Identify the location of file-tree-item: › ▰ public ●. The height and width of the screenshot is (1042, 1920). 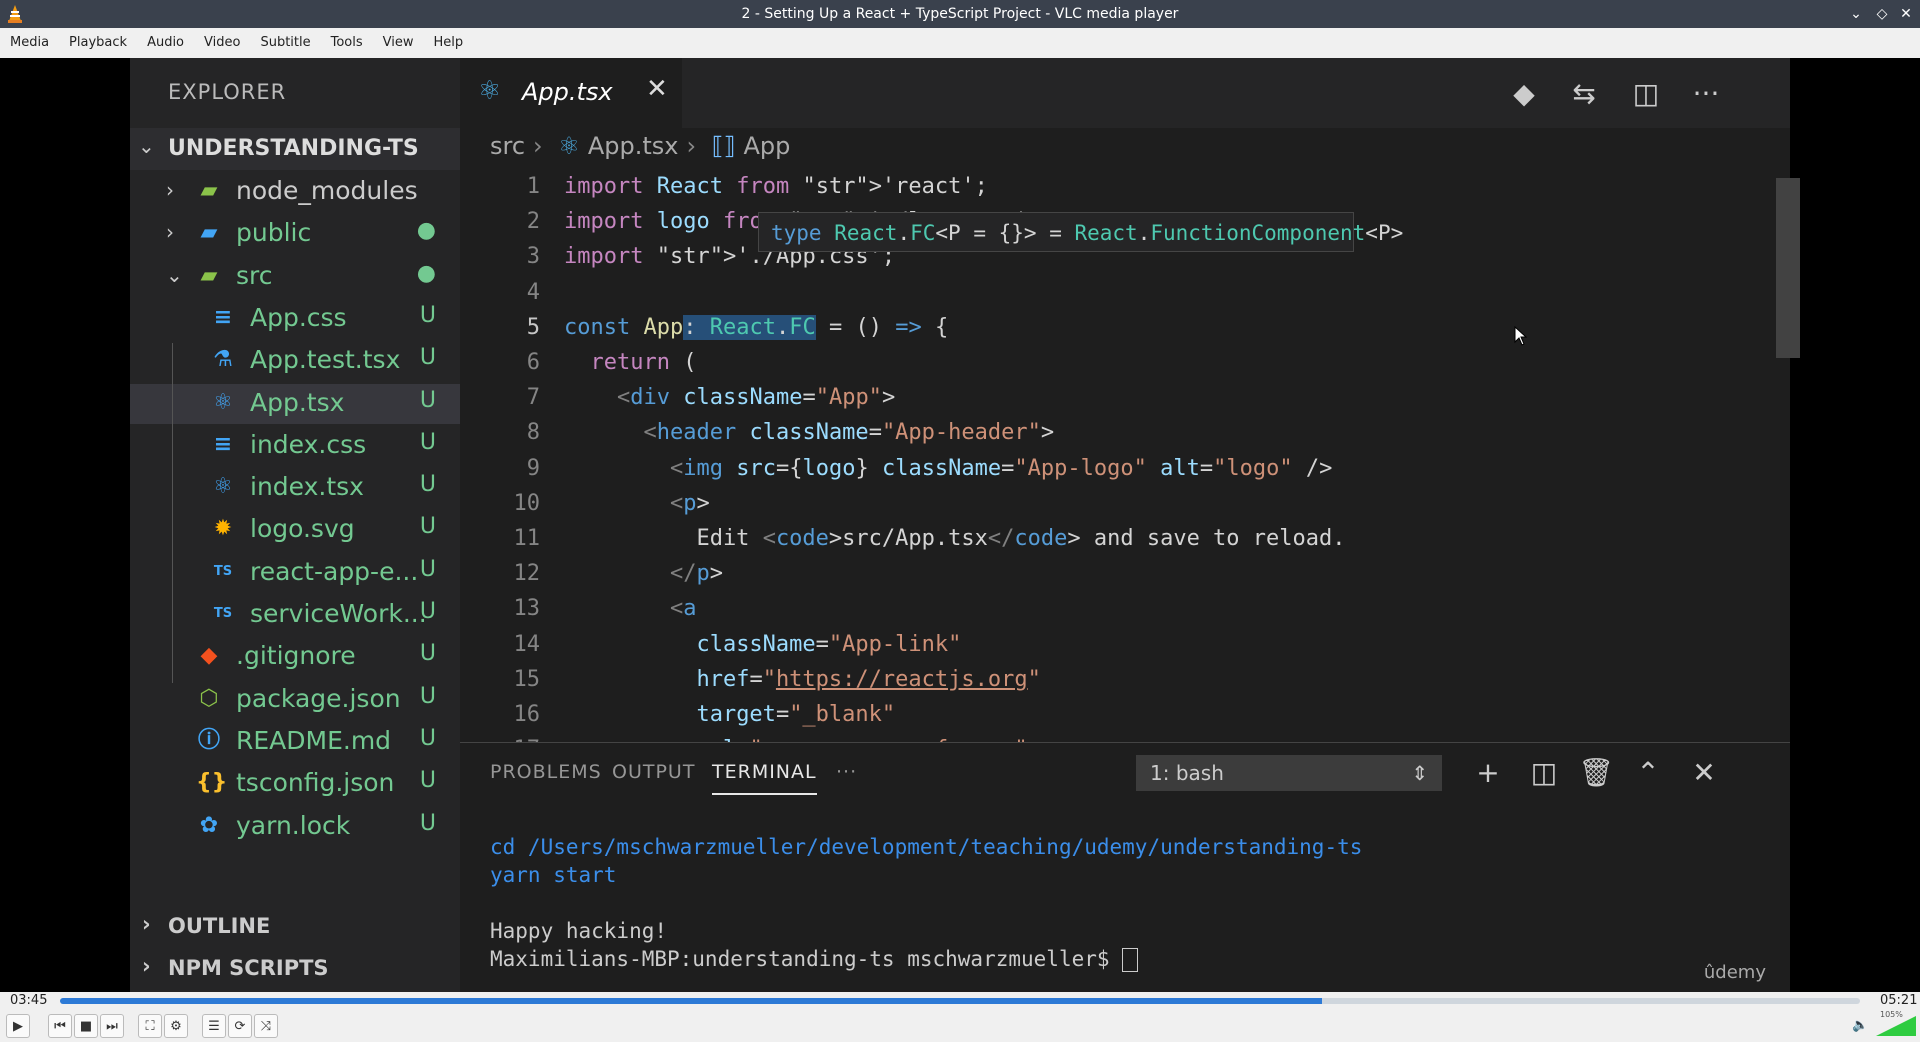
(295, 234).